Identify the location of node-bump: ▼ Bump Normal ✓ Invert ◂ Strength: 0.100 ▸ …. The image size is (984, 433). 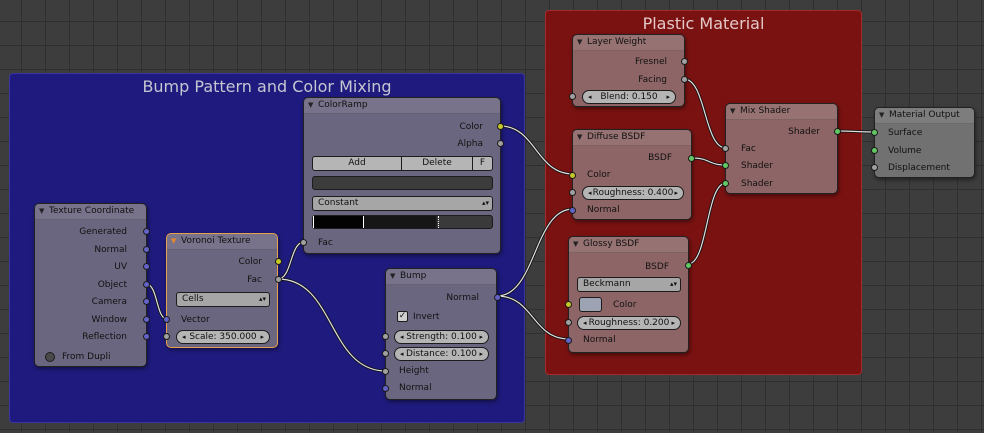
(441, 334).